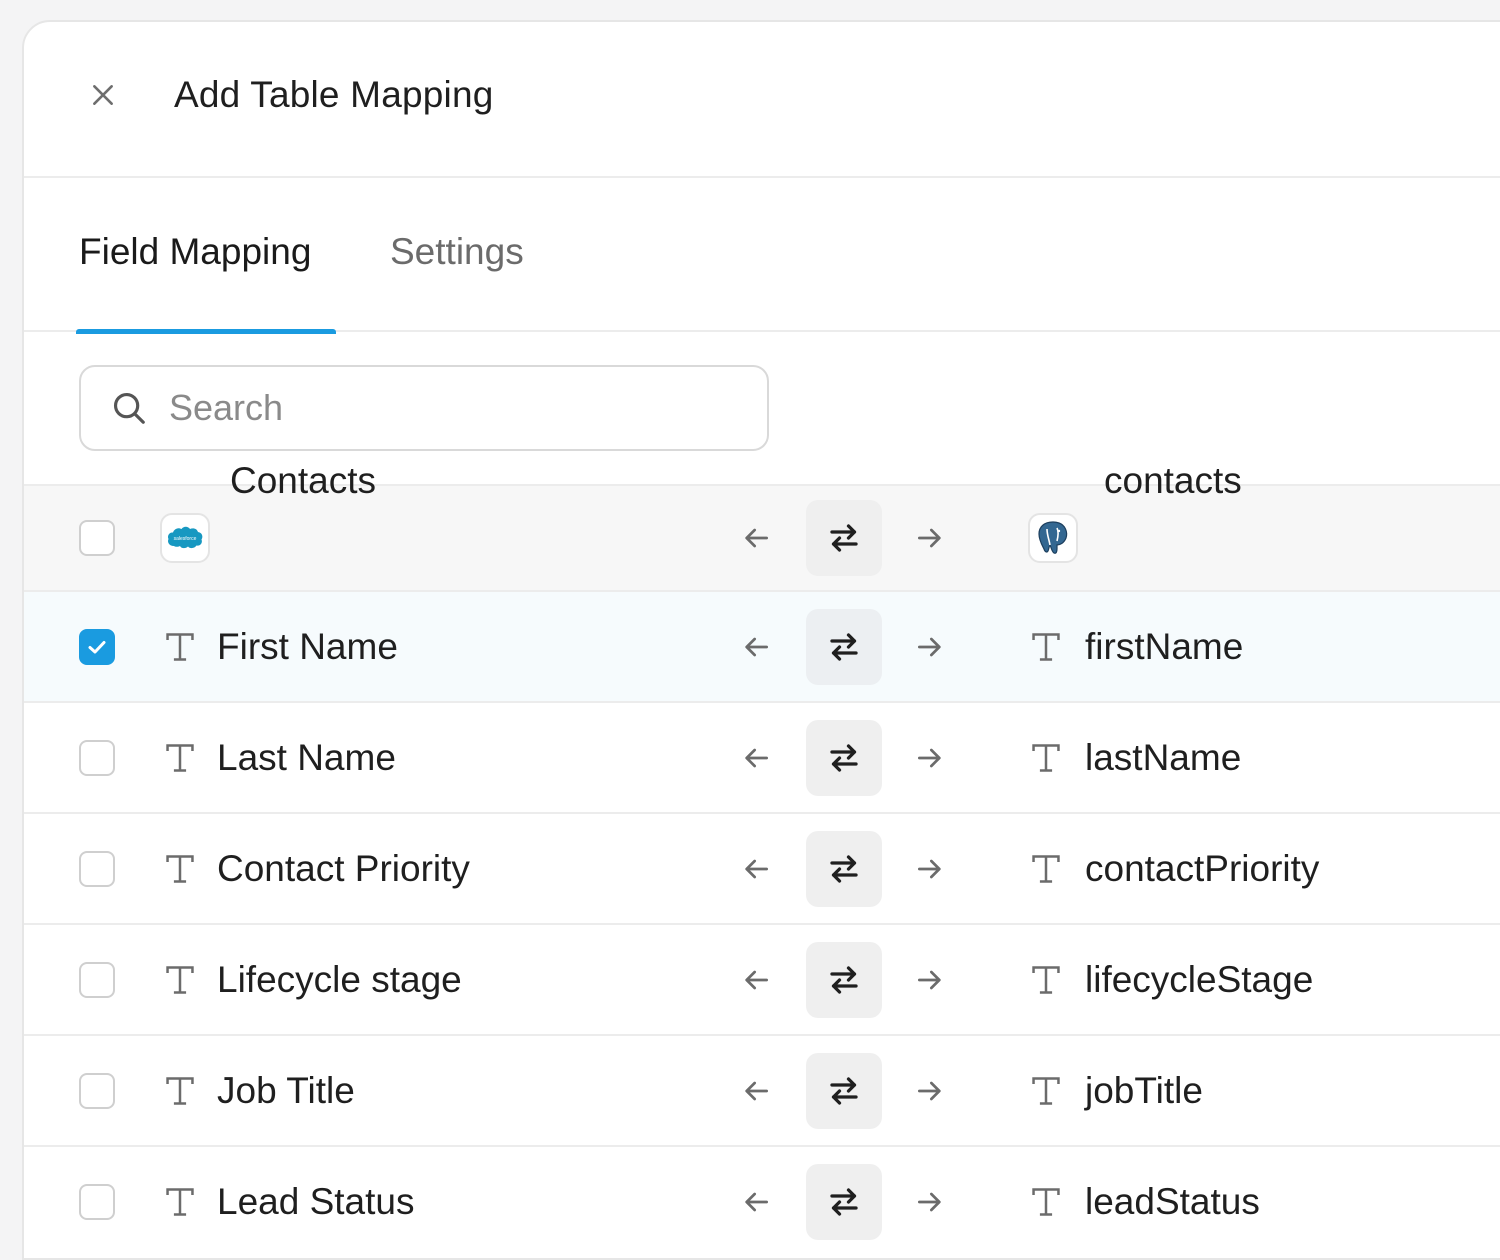  I want to click on page-title: Add Table Mapping, so click(334, 94).